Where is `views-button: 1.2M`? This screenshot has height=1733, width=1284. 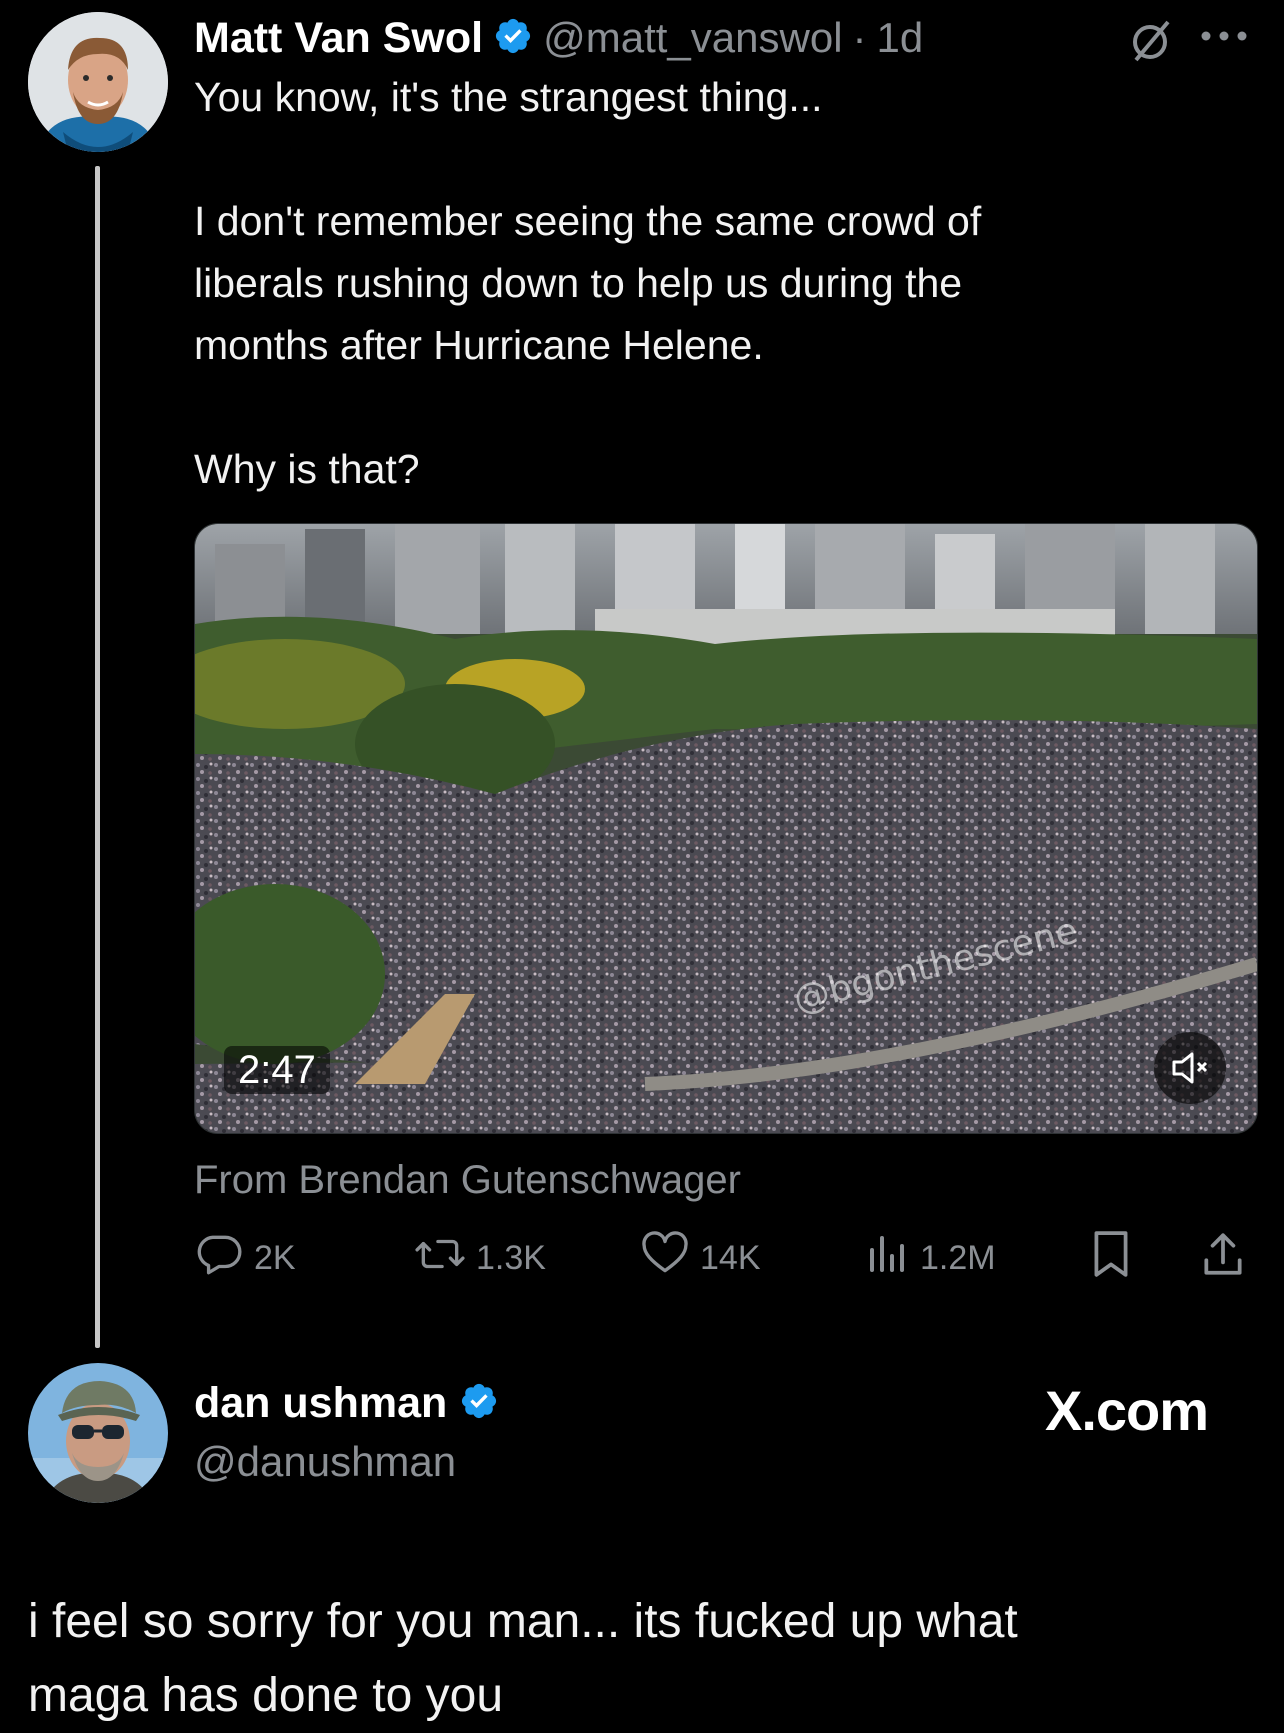 views-button: 1.2M is located at coordinates (931, 1258).